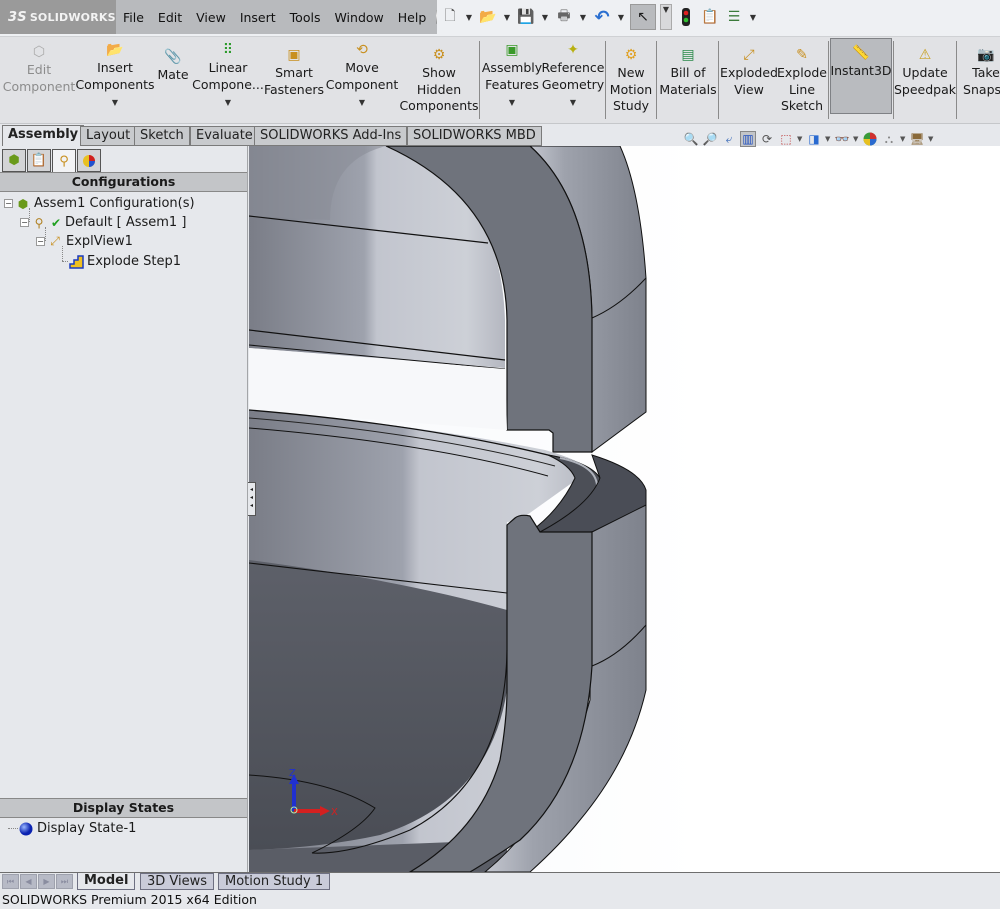  I want to click on options-dropdown-icon: ▼, so click(753, 17).